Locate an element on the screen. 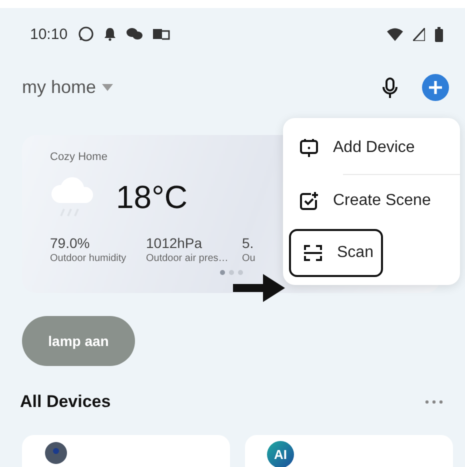 This screenshot has height=467, width=465. home-label: Cozy Home is located at coordinates (79, 157).